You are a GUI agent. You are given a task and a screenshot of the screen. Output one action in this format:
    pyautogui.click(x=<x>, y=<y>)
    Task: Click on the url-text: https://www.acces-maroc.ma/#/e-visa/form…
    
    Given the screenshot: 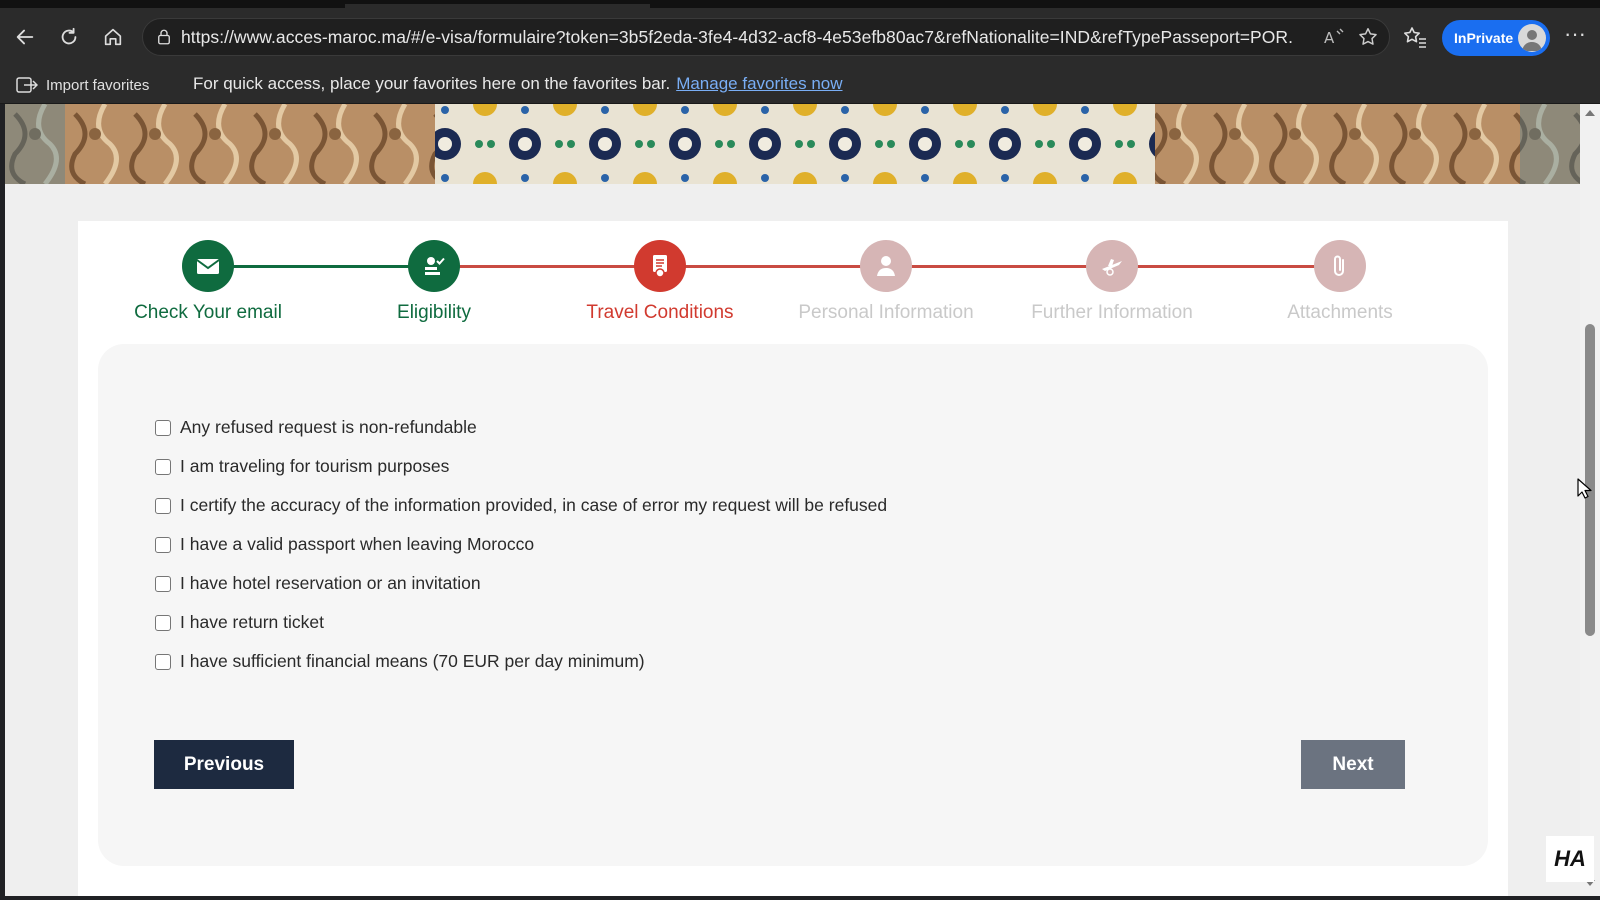 What is the action you would take?
    pyautogui.click(x=737, y=37)
    